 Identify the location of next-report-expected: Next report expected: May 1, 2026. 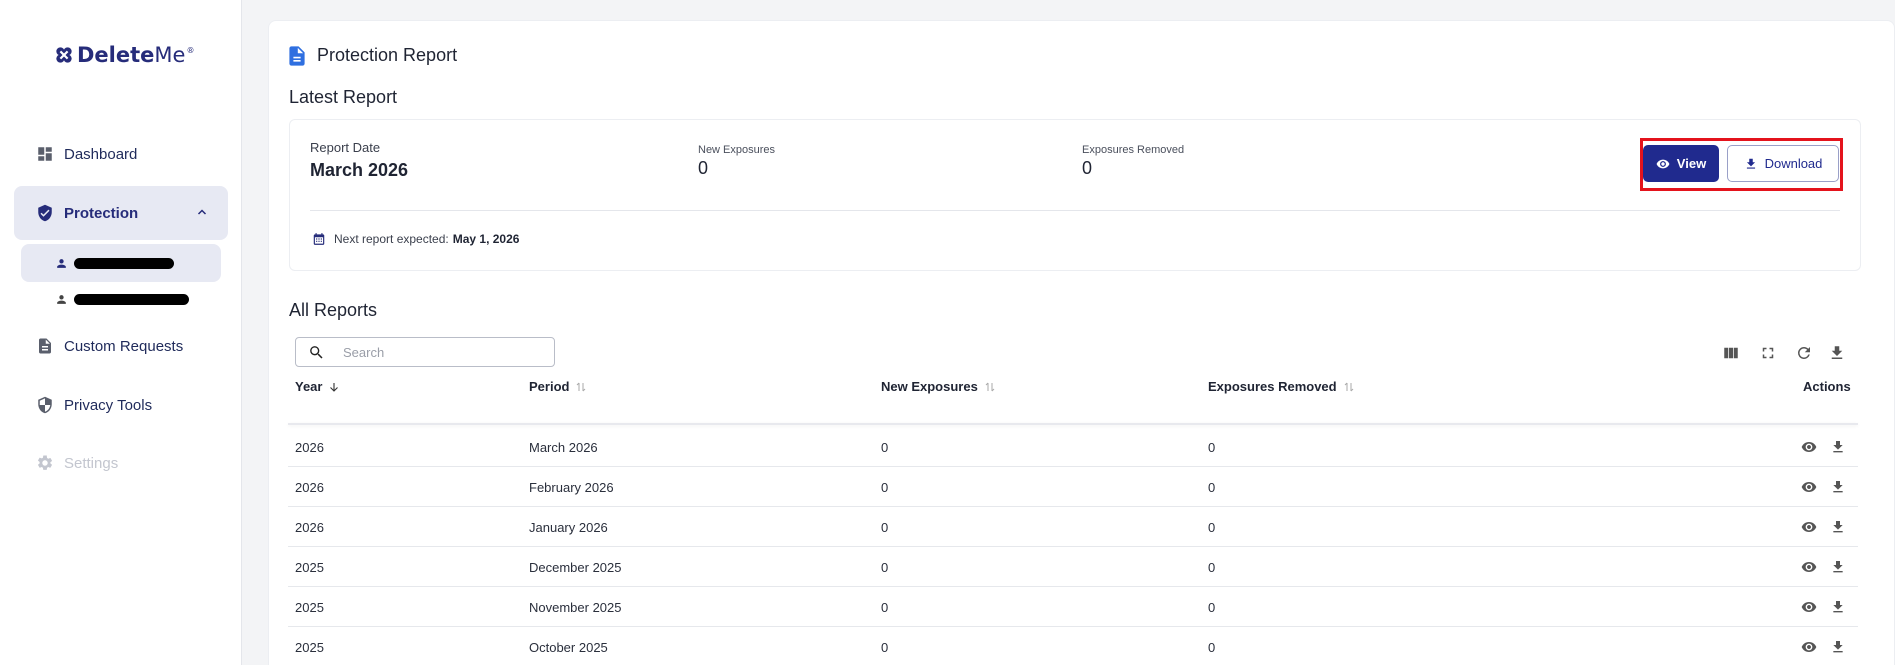
(415, 239).